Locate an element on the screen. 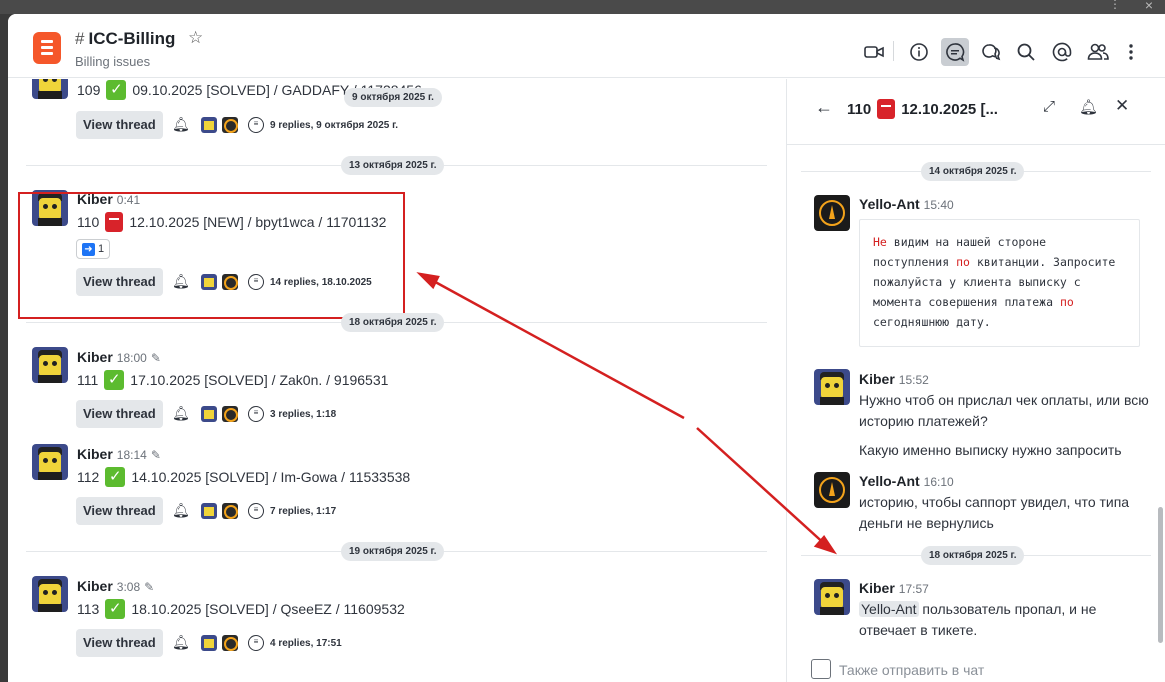  message-author: Kiber 15:52 is located at coordinates (894, 379).